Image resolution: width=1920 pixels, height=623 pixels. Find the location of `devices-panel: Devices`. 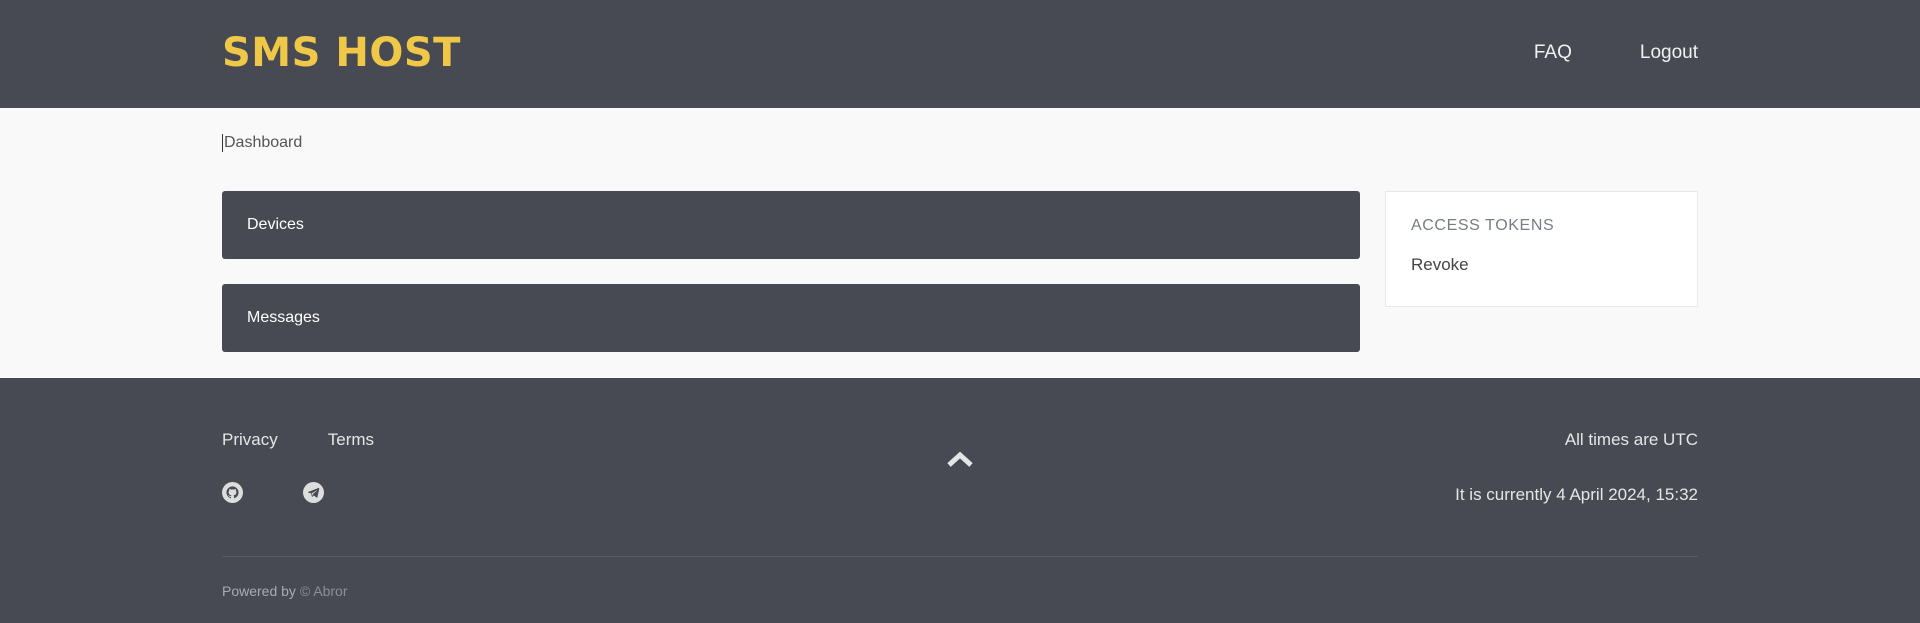

devices-panel: Devices is located at coordinates (791, 225).